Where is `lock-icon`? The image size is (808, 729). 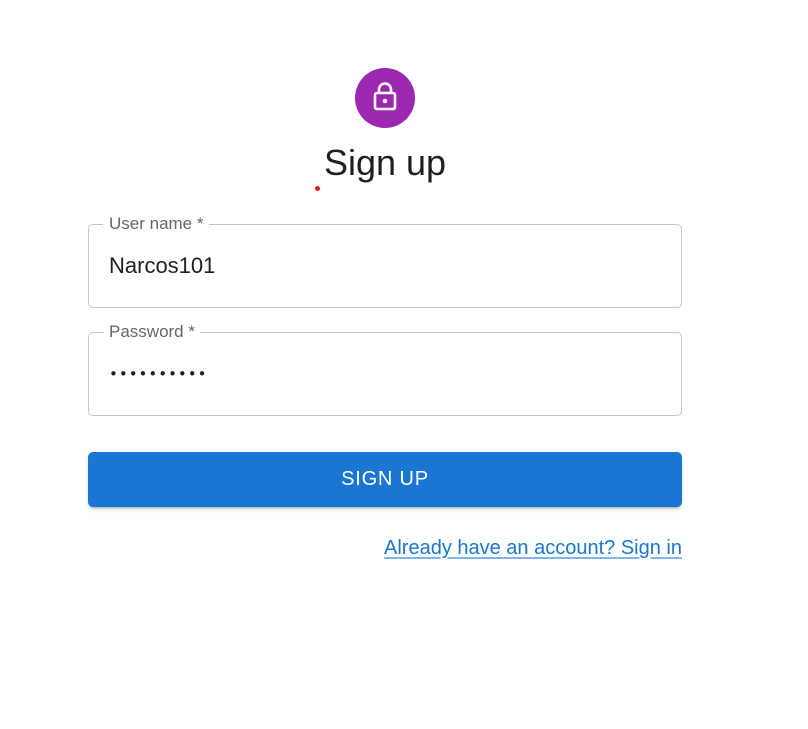 lock-icon is located at coordinates (385, 98).